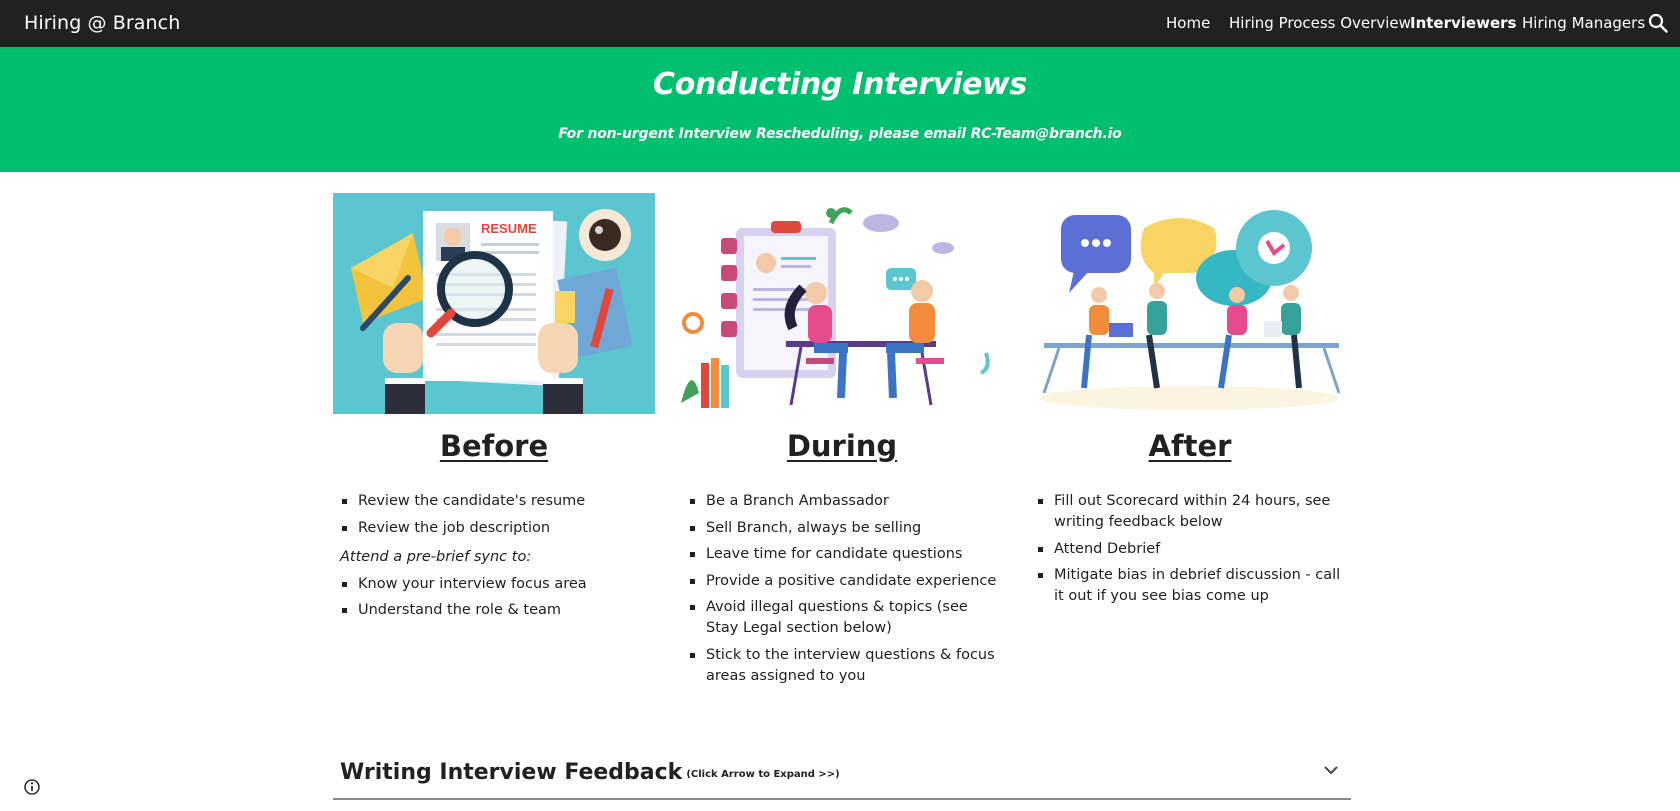  What do you see at coordinates (842, 528) in the screenshot?
I see `list-item: Sell Branch, always be selling` at bounding box center [842, 528].